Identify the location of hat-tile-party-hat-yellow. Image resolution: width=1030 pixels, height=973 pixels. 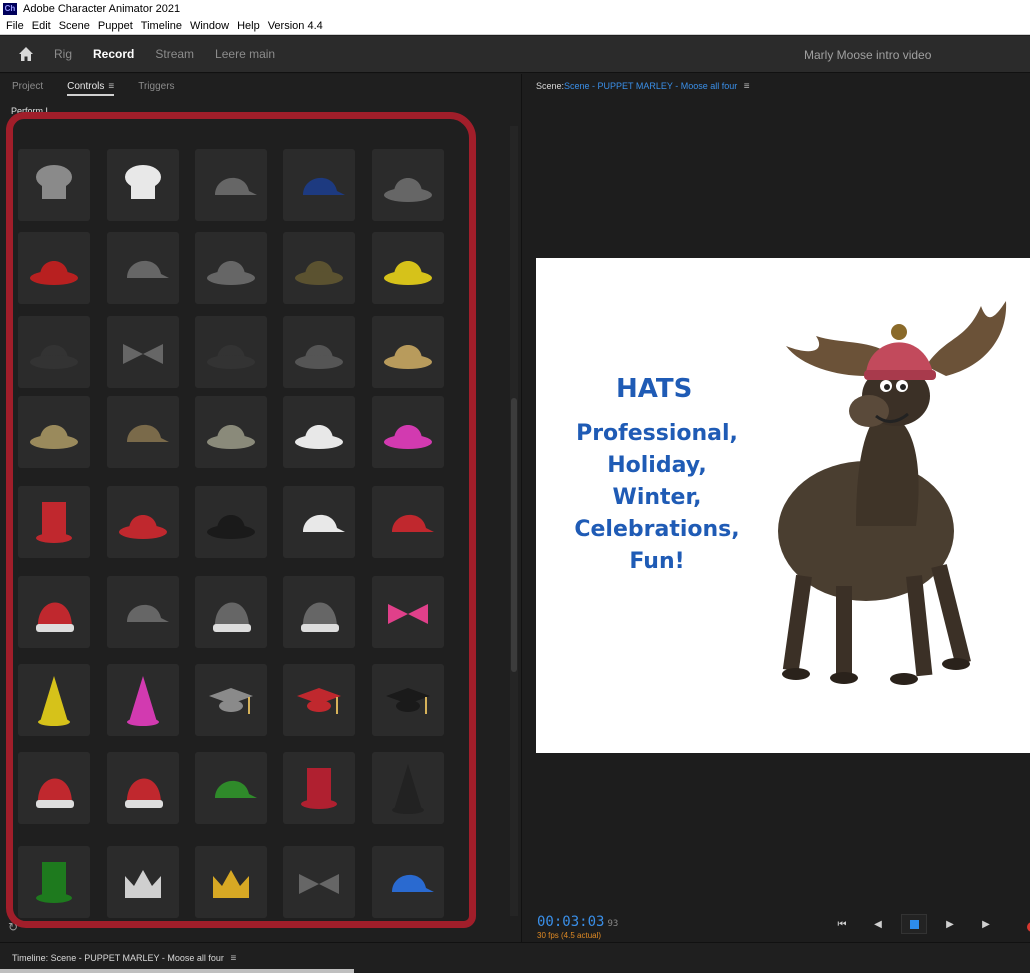
(54, 700).